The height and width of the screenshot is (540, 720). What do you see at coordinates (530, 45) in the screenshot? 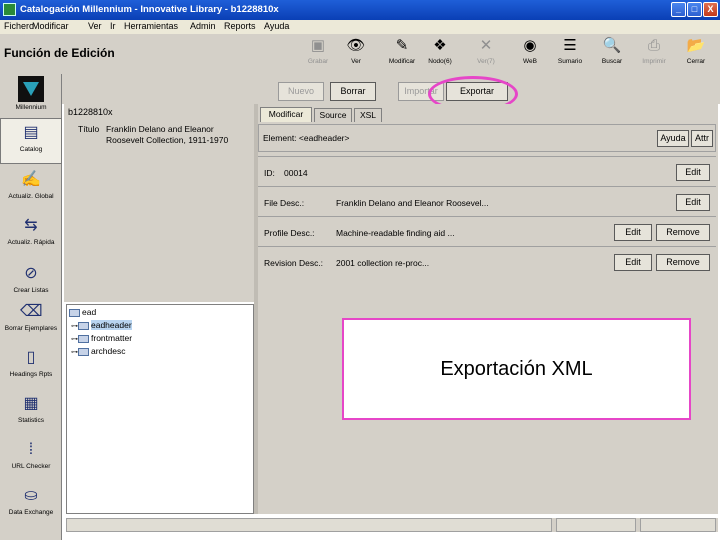
I see `web-icon: ◉` at bounding box center [530, 45].